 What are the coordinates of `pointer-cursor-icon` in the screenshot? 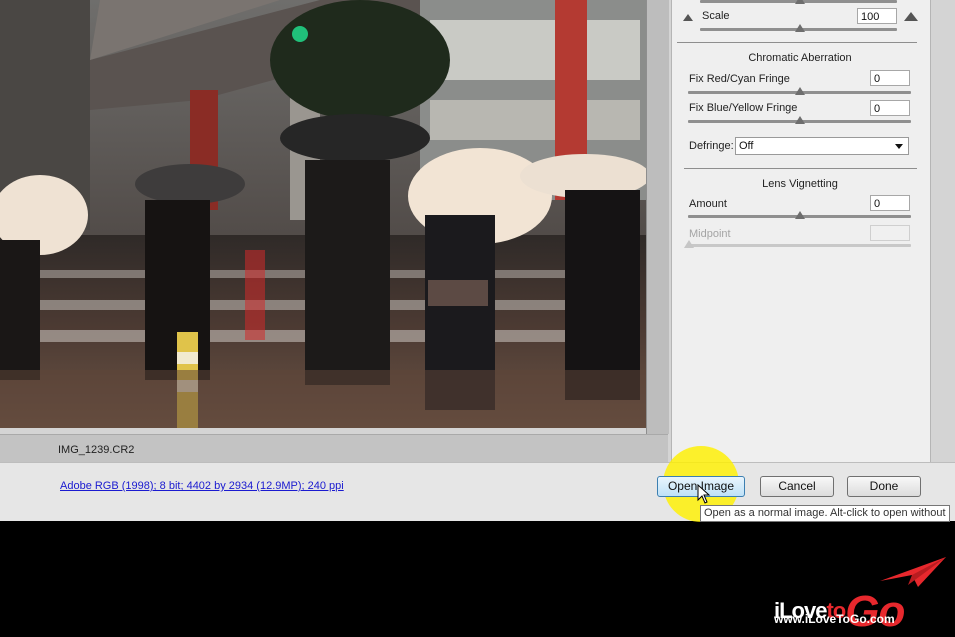 It's located at (704, 494).